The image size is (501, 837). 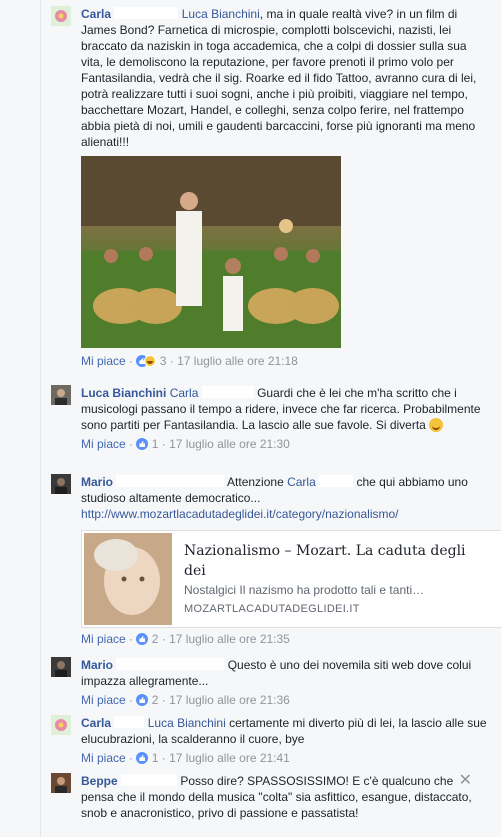 What do you see at coordinates (229, 639) in the screenshot?
I see `timestamp: 17 luglio alle ore 21:35` at bounding box center [229, 639].